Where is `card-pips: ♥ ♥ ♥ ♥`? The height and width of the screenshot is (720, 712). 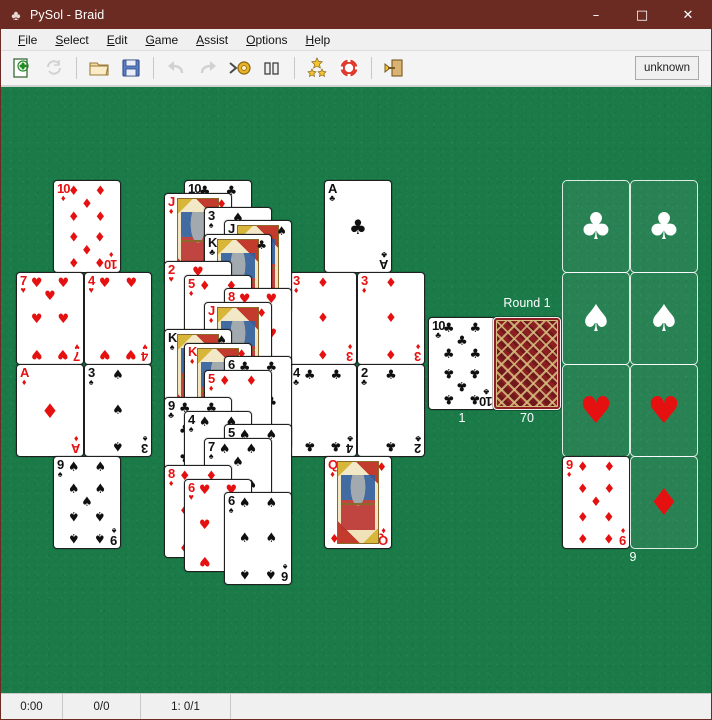
card-pips: ♥ ♥ ♥ ♥ is located at coordinates (118, 318).